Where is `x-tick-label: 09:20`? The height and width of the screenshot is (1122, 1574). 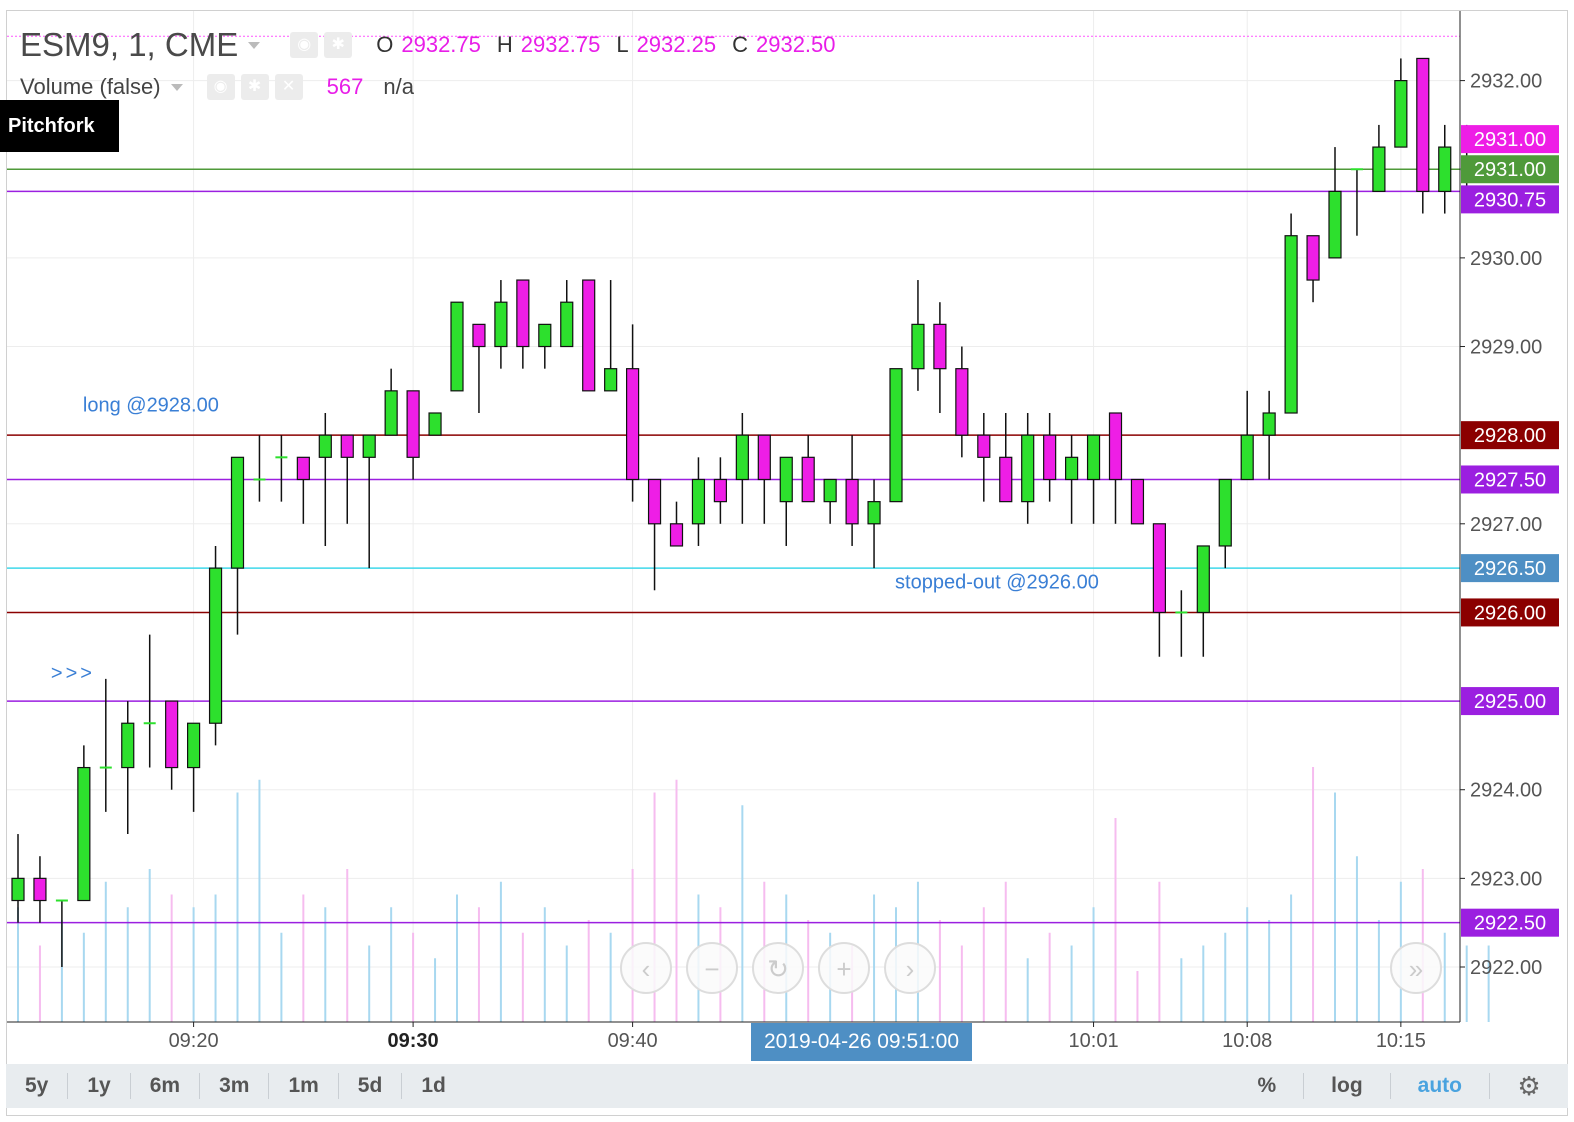 x-tick-label: 09:20 is located at coordinates (194, 1041).